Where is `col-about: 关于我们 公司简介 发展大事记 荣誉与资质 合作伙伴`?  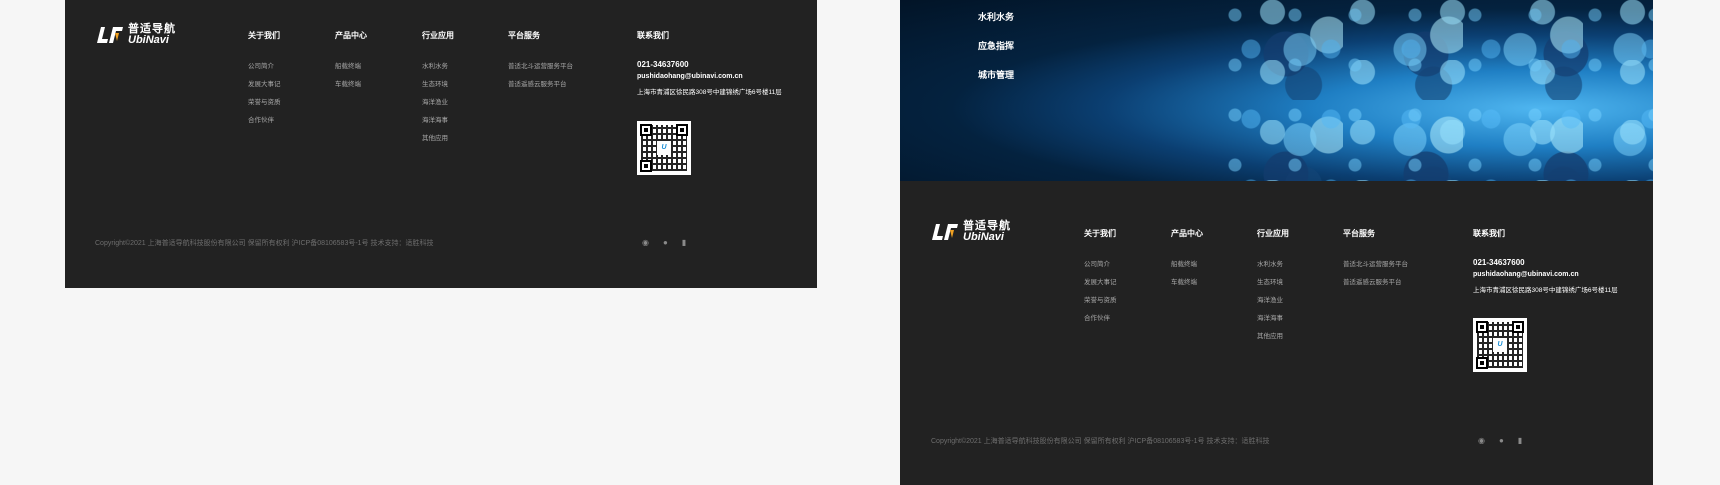 col-about: 关于我们 公司简介 发展大事记 荣誉与资质 合作伙伴 is located at coordinates (264, 81).